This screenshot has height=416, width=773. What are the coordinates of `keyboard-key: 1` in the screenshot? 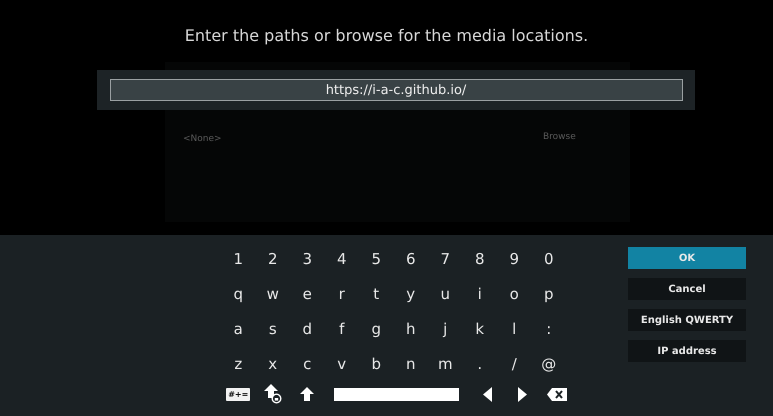 It's located at (238, 258).